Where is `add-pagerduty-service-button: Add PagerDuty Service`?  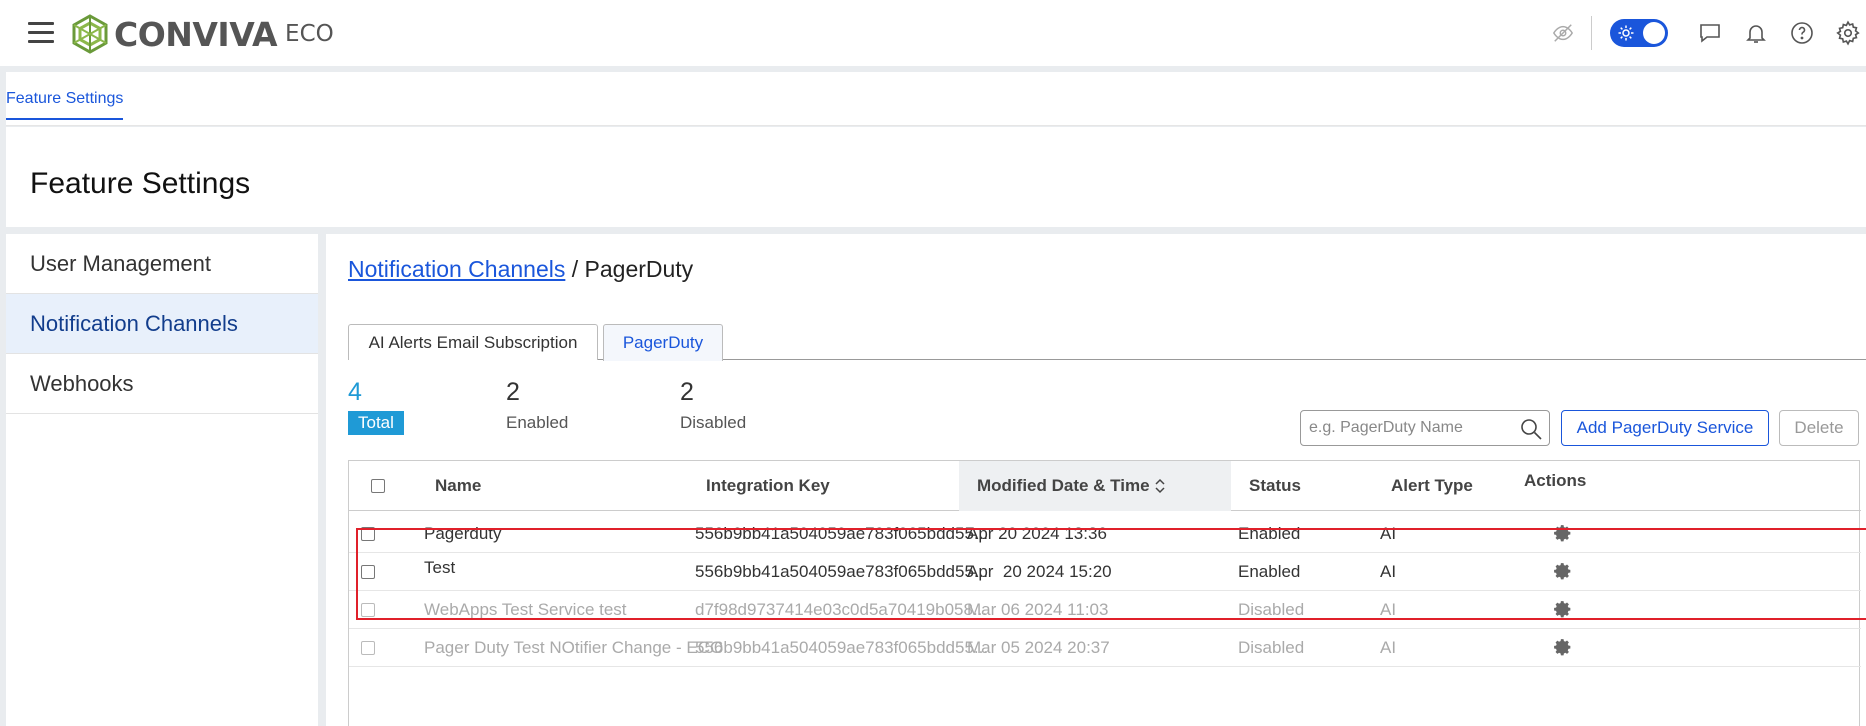
add-pagerduty-service-button: Add PagerDuty Service is located at coordinates (1665, 428).